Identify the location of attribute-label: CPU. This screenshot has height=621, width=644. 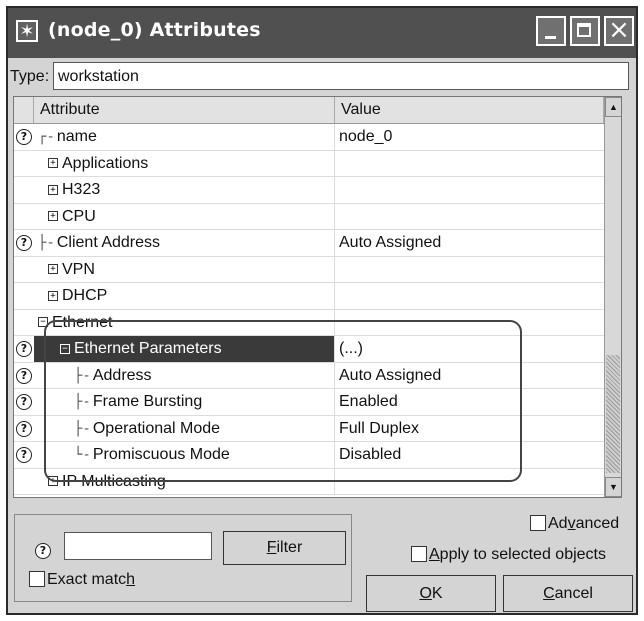
(79, 216).